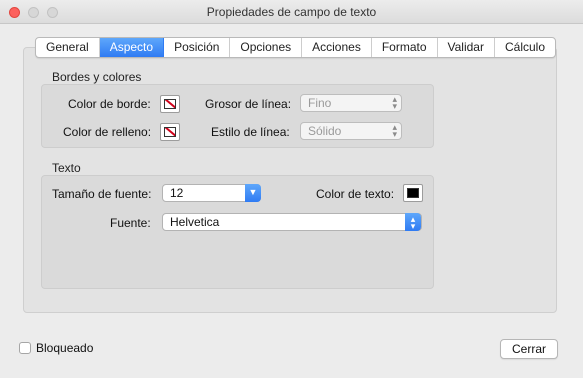 This screenshot has width=583, height=378. Describe the element at coordinates (248, 104) in the screenshot. I see `line-width-label: Grosor de línea:` at that location.